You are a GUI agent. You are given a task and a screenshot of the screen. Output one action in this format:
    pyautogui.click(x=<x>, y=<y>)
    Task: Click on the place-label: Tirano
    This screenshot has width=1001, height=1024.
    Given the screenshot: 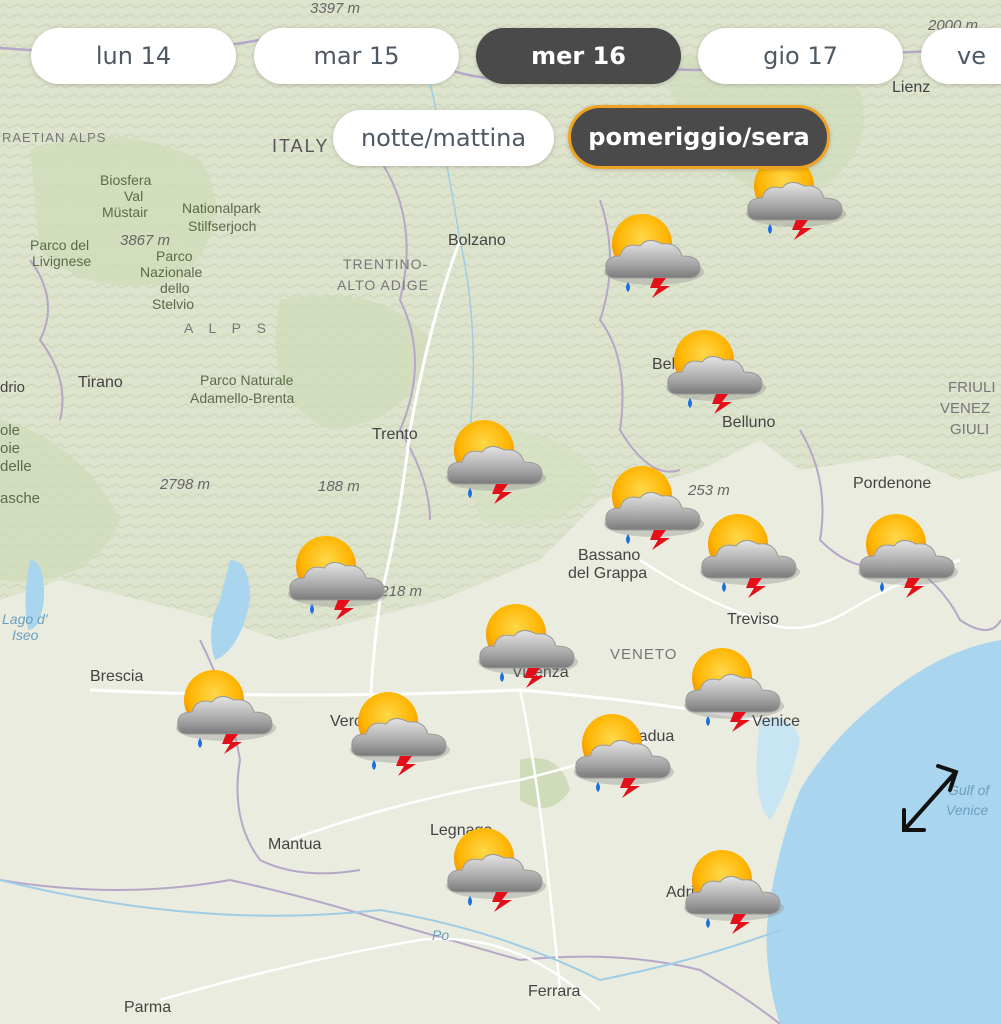 What is the action you would take?
    pyautogui.click(x=100, y=382)
    